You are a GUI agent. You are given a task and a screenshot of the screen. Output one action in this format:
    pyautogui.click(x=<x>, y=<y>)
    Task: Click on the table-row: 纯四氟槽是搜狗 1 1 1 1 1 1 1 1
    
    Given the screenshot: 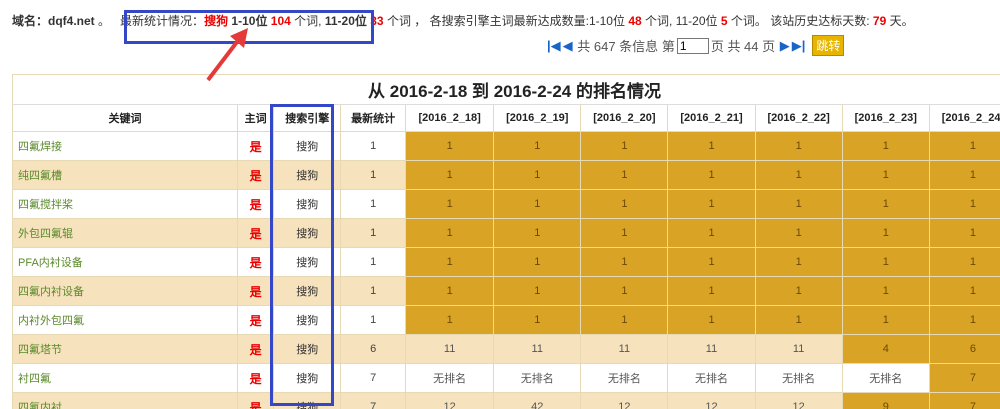 What is the action you would take?
    pyautogui.click(x=506, y=175)
    